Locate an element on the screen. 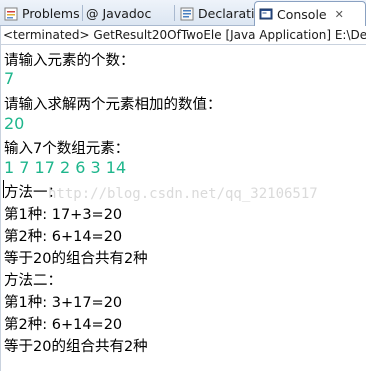  problems-icon is located at coordinates (11, 14).